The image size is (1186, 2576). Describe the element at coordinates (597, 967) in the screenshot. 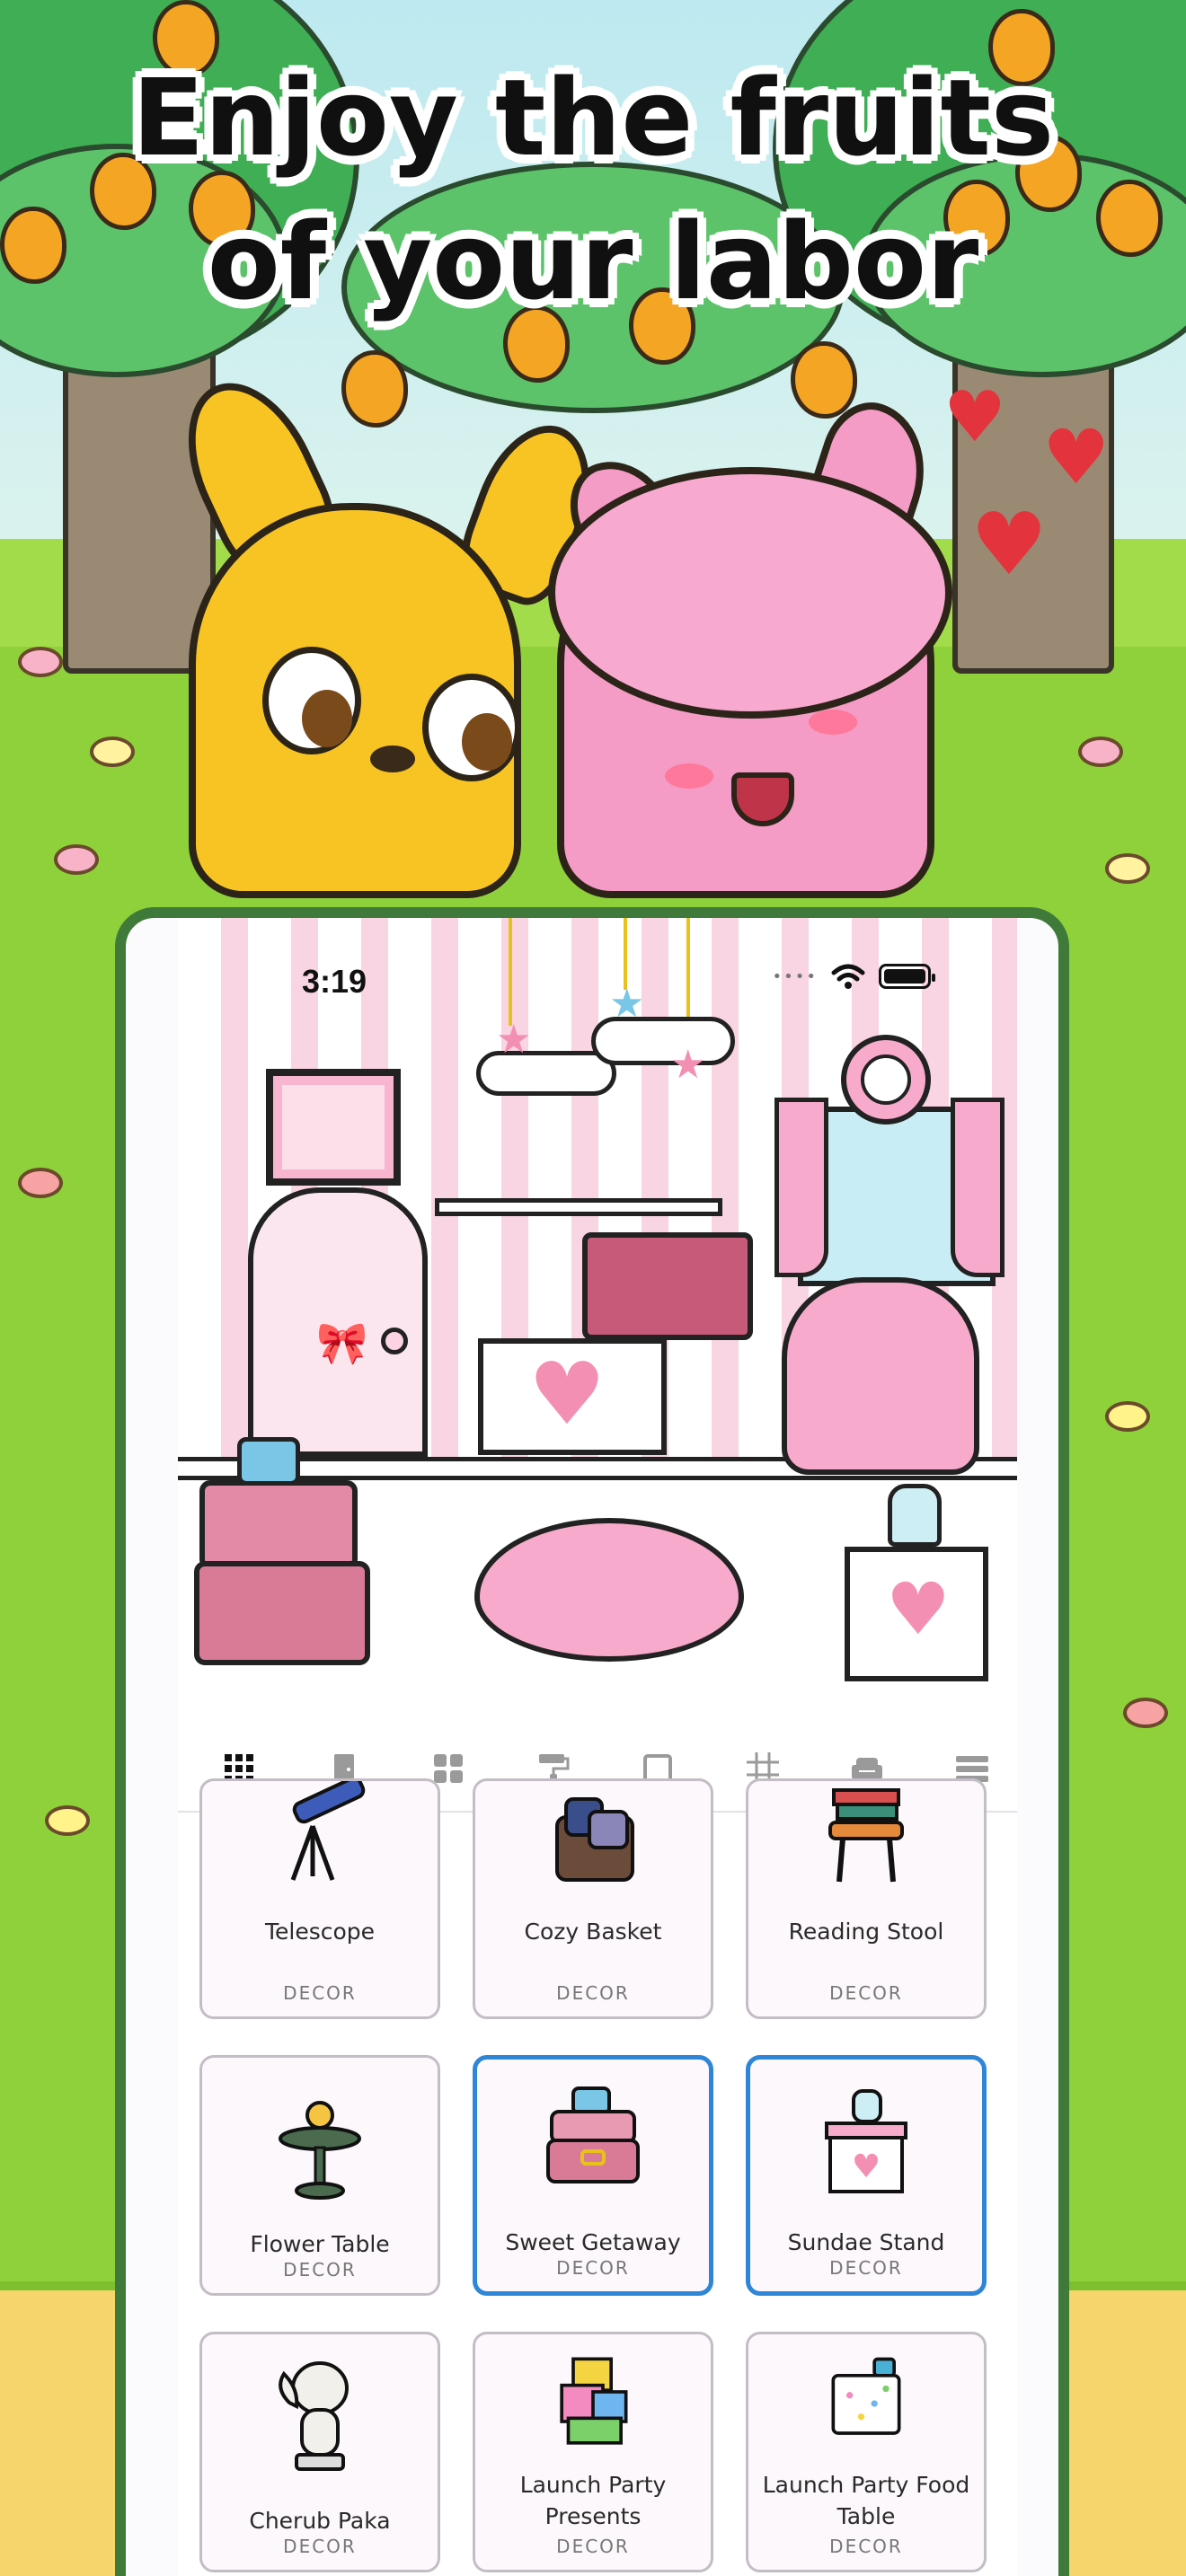

I see `status-bar: 3:19 ••••` at that location.